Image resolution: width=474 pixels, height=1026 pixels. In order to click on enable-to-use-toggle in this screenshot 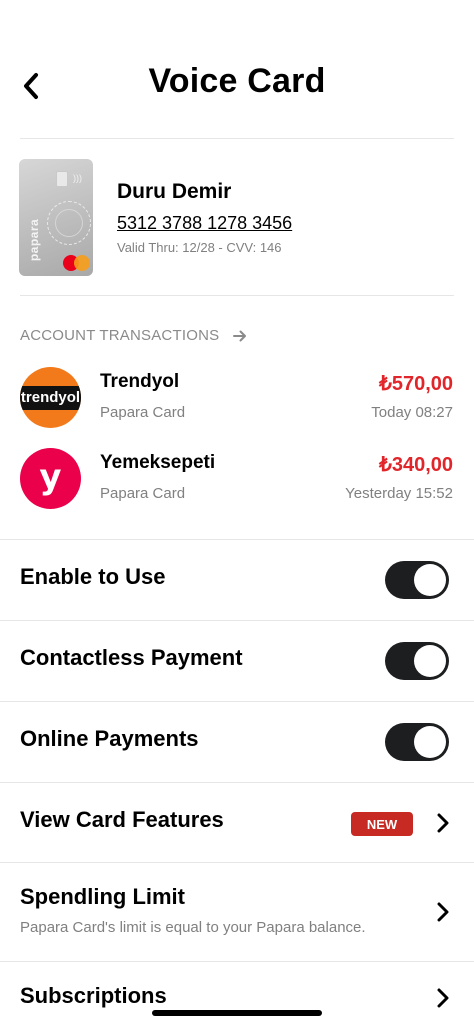, I will do `click(417, 580)`.